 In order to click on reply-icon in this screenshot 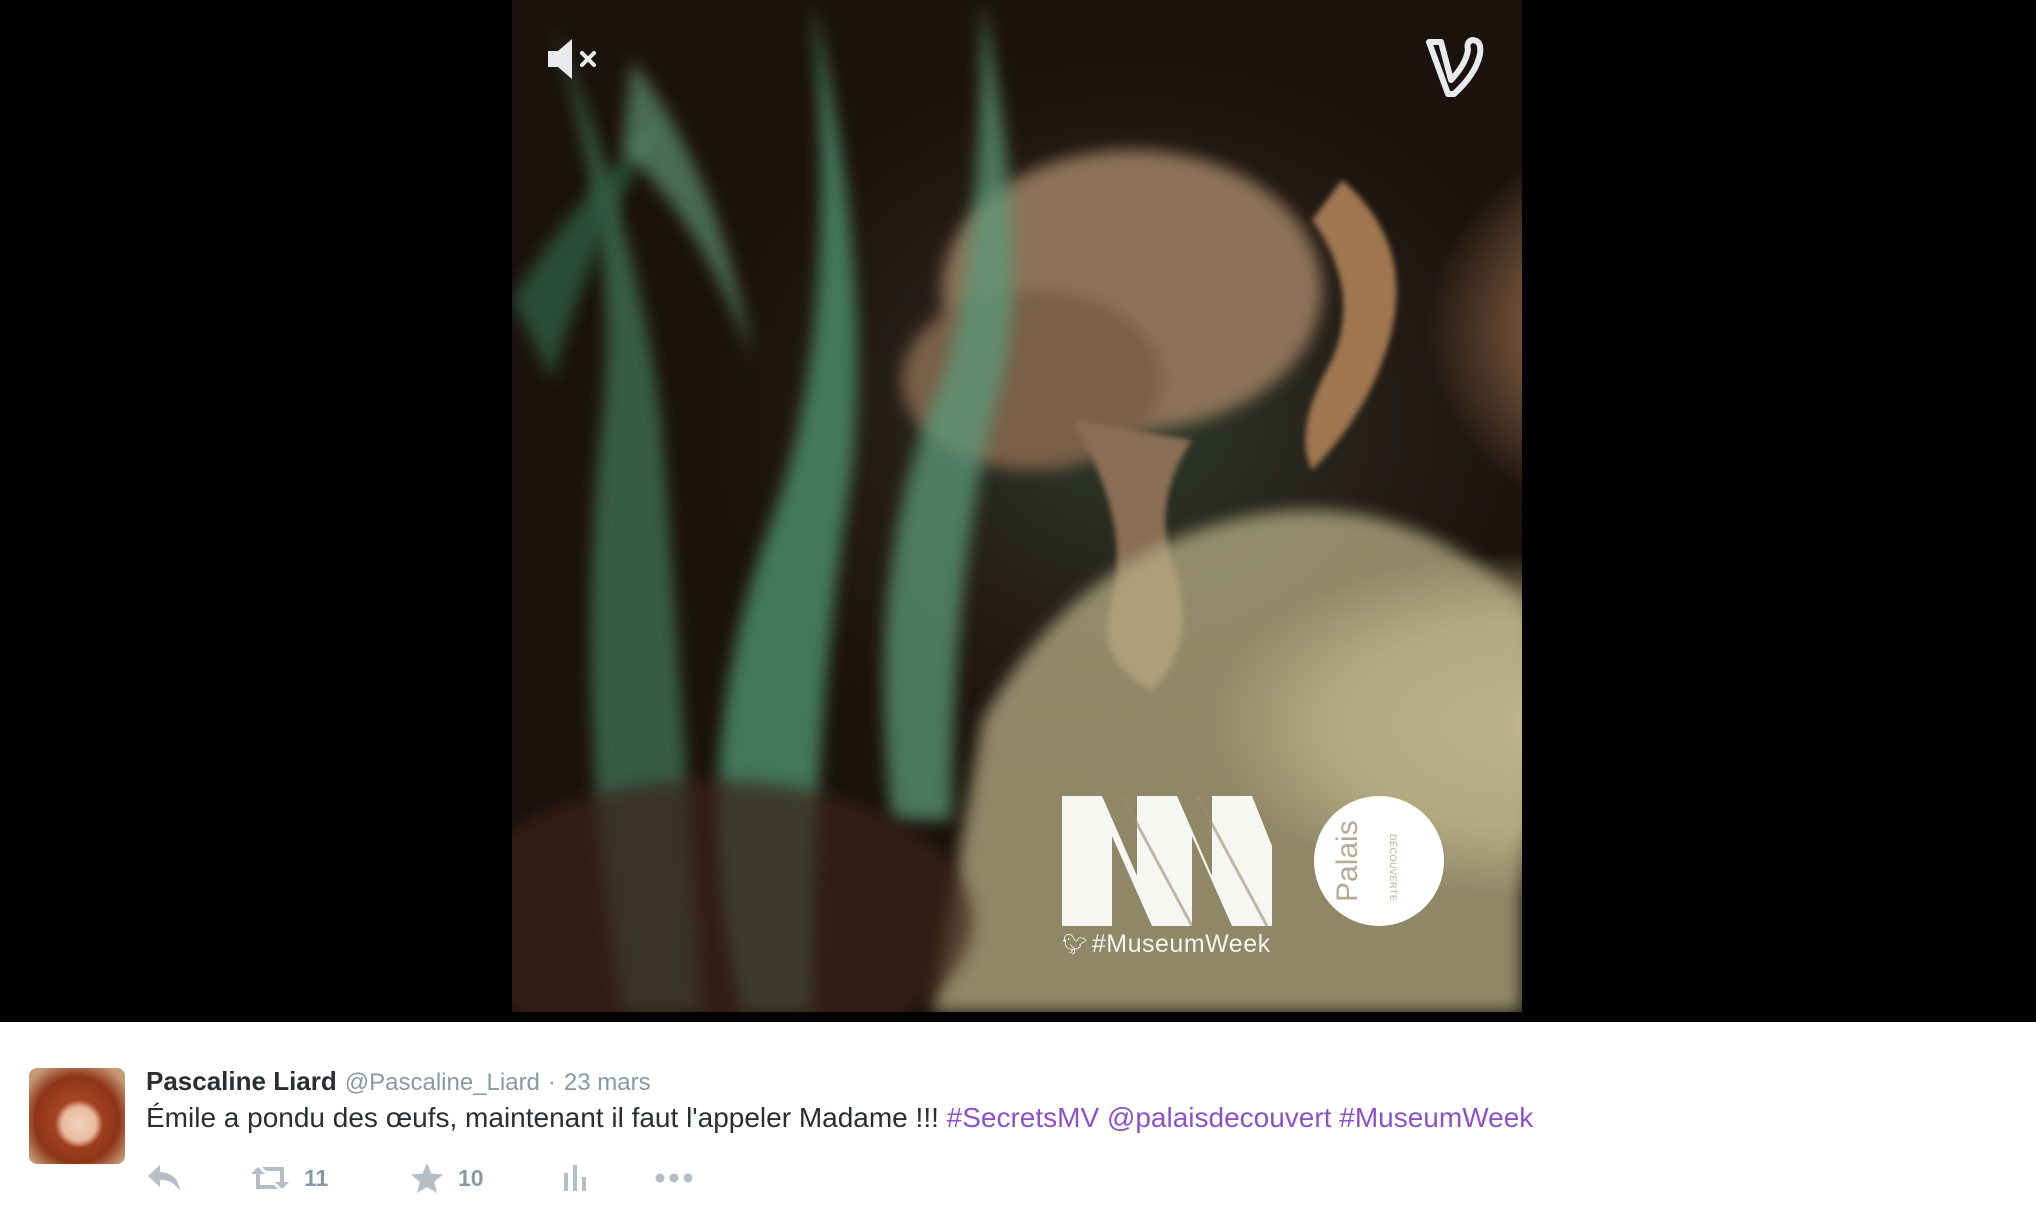, I will do `click(164, 1178)`.